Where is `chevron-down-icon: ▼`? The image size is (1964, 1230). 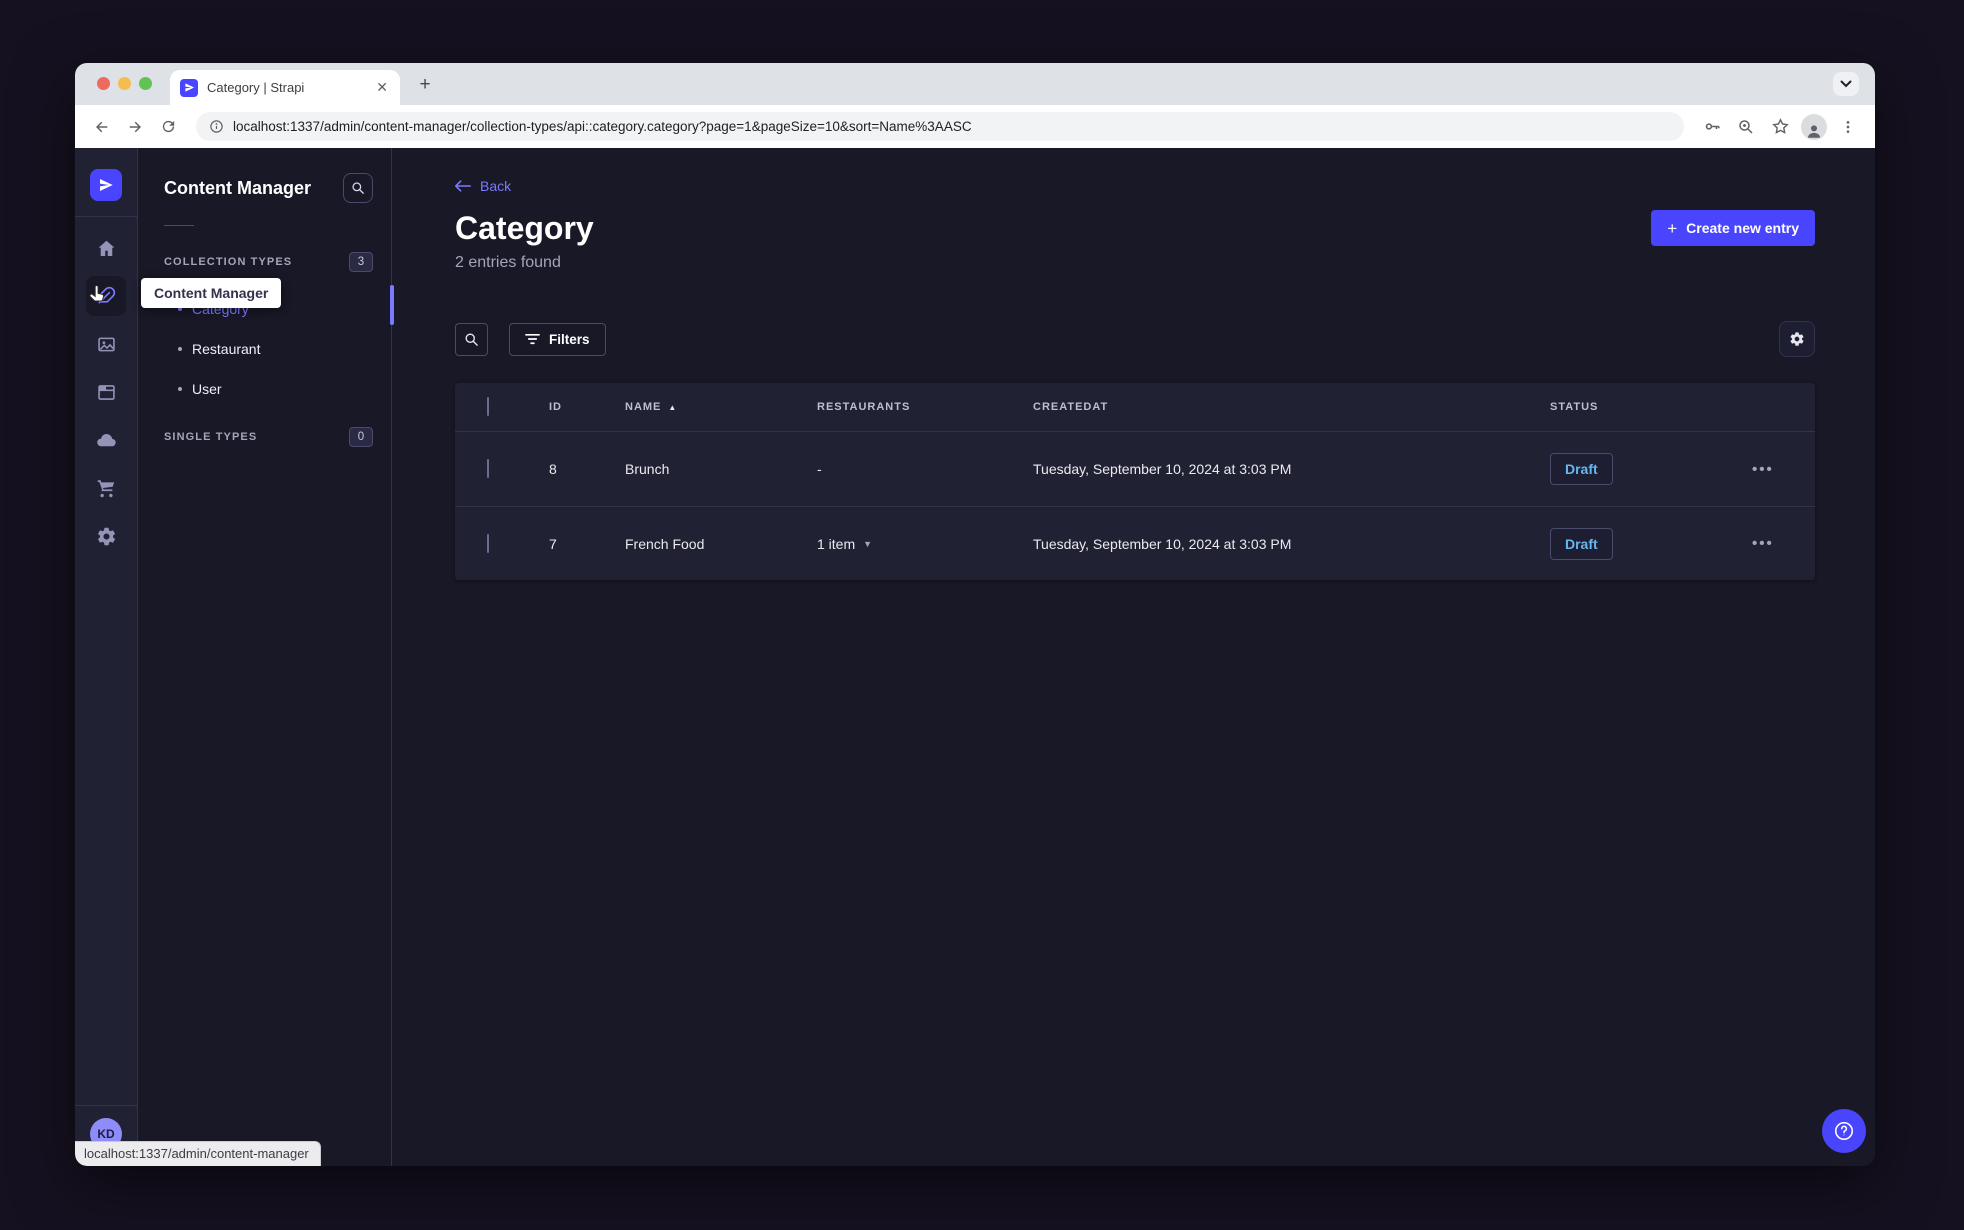 chevron-down-icon: ▼ is located at coordinates (868, 543).